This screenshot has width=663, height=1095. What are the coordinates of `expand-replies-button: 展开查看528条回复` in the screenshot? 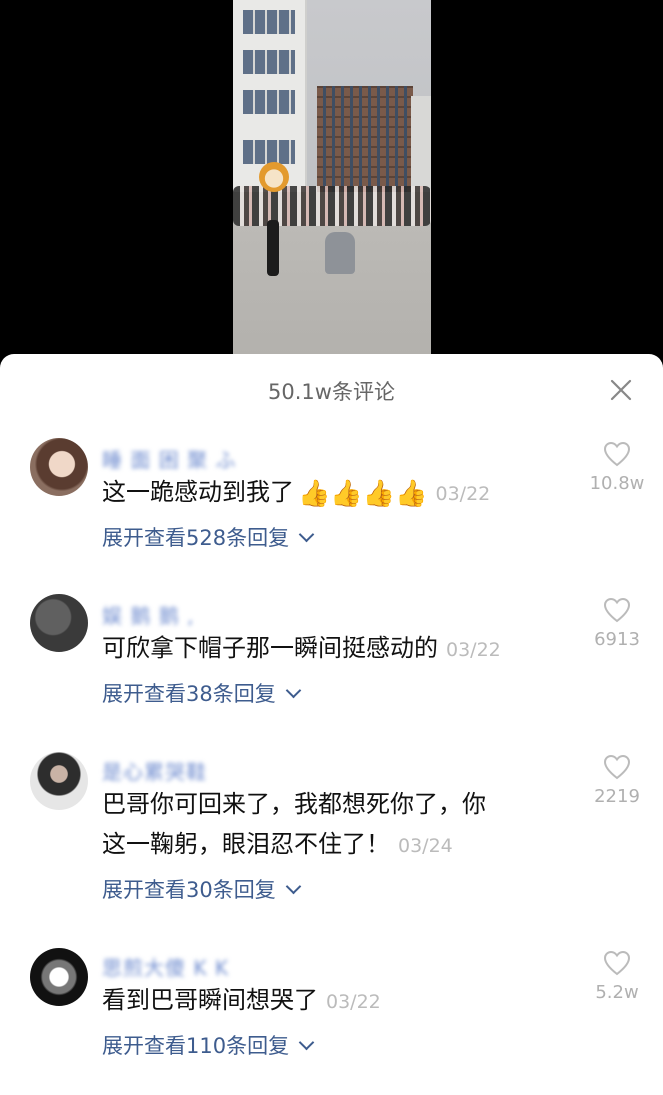 It's located at (208, 537).